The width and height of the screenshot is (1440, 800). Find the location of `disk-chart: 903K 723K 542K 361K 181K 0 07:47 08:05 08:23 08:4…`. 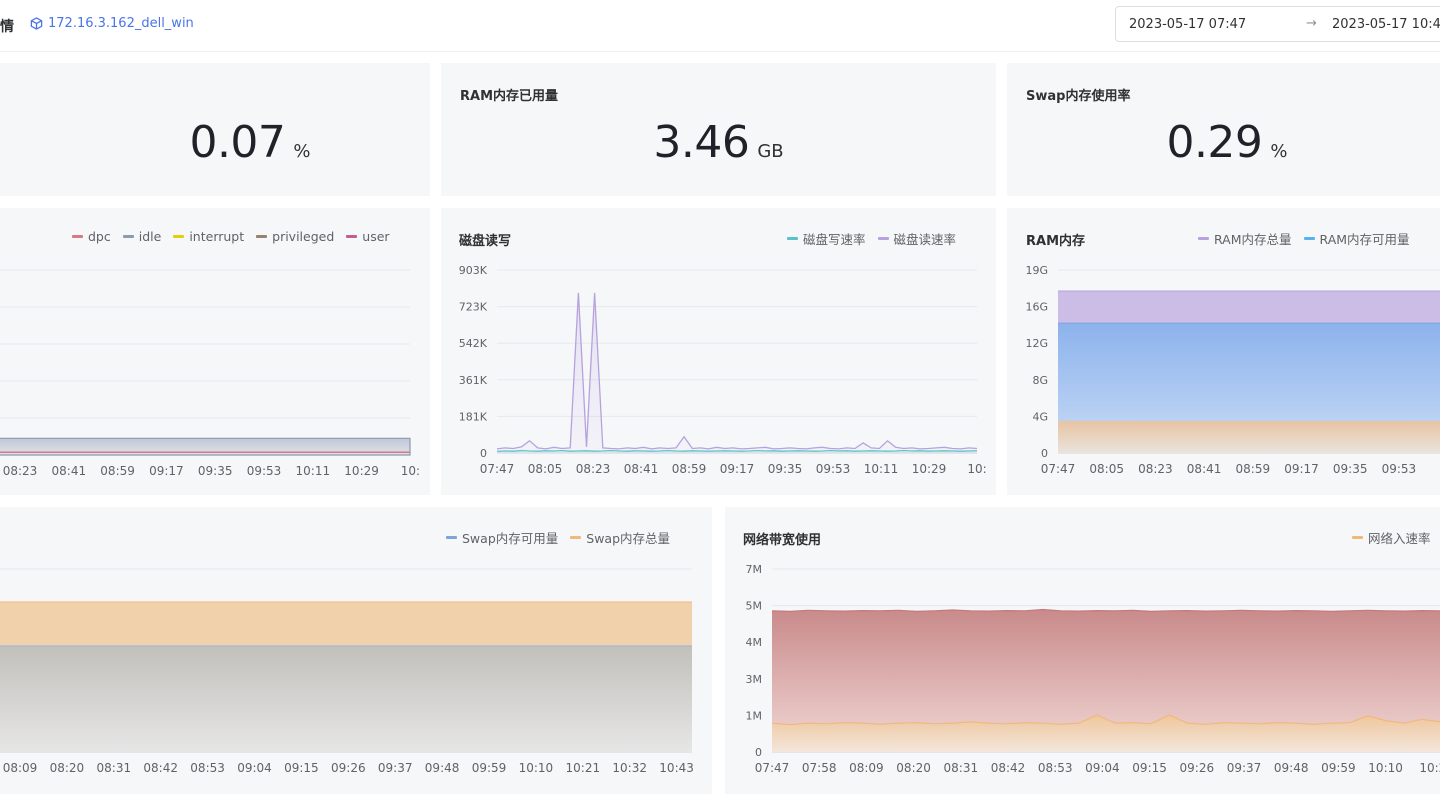

disk-chart: 903K 723K 542K 361K 181K 0 07:47 08:05 08:23 08:4… is located at coordinates (718, 351).